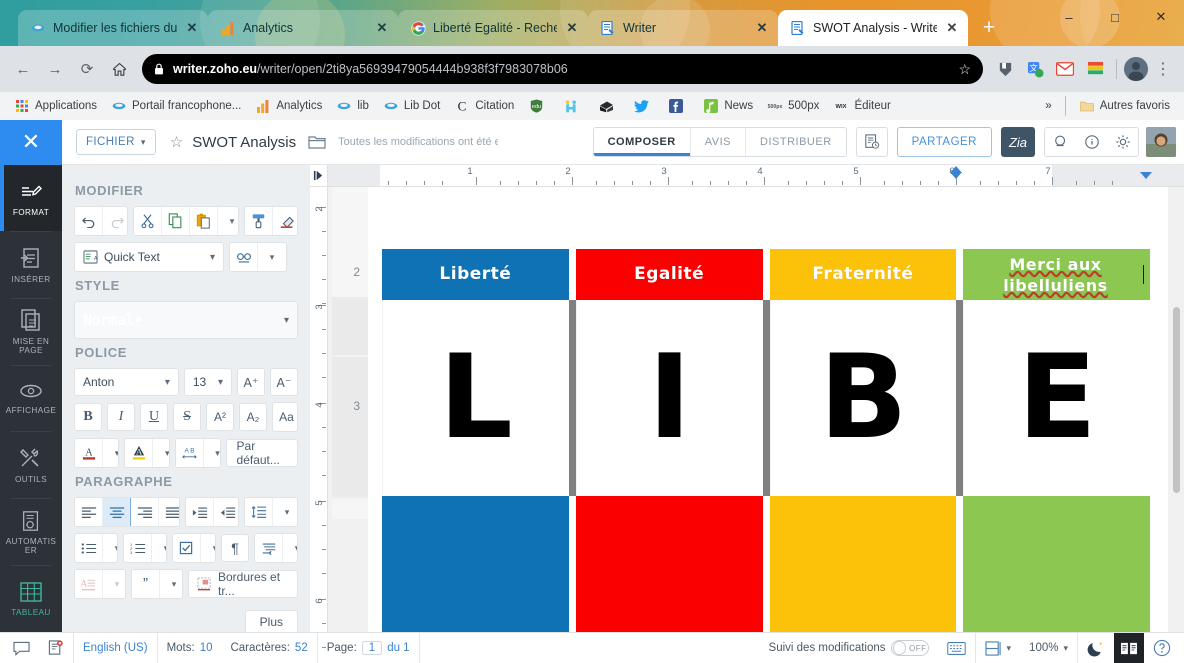 The width and height of the screenshot is (1184, 663). Describe the element at coordinates (1069, 17) in the screenshot. I see `minimize-button: –` at that location.